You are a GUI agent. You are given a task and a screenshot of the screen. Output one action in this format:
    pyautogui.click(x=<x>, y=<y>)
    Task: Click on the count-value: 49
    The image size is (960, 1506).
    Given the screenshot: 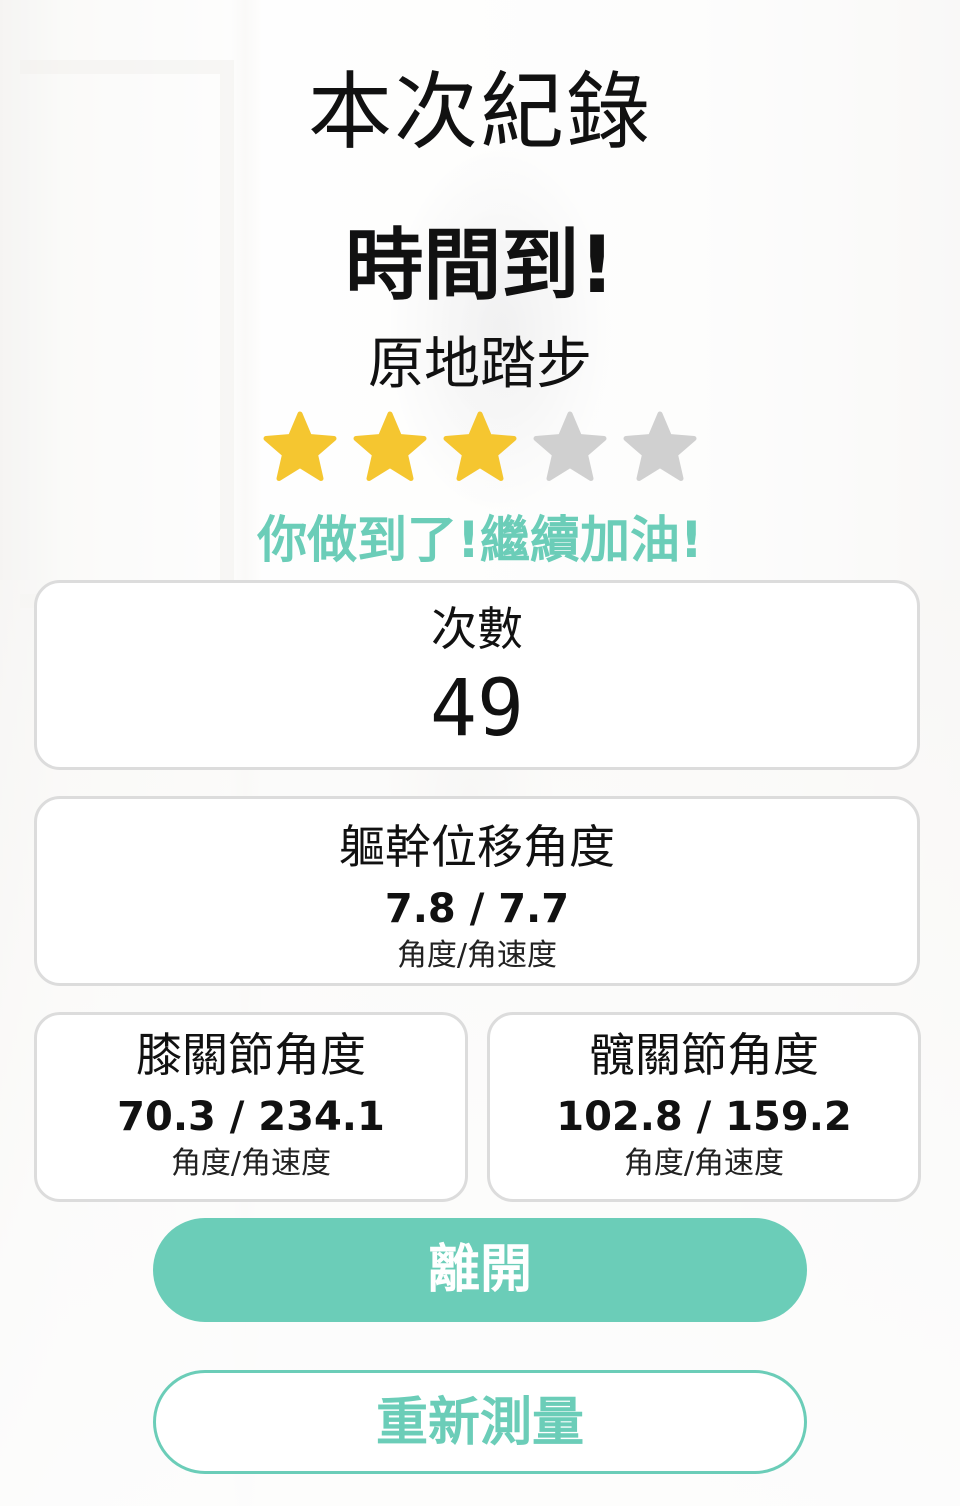 What is the action you would take?
    pyautogui.click(x=477, y=709)
    